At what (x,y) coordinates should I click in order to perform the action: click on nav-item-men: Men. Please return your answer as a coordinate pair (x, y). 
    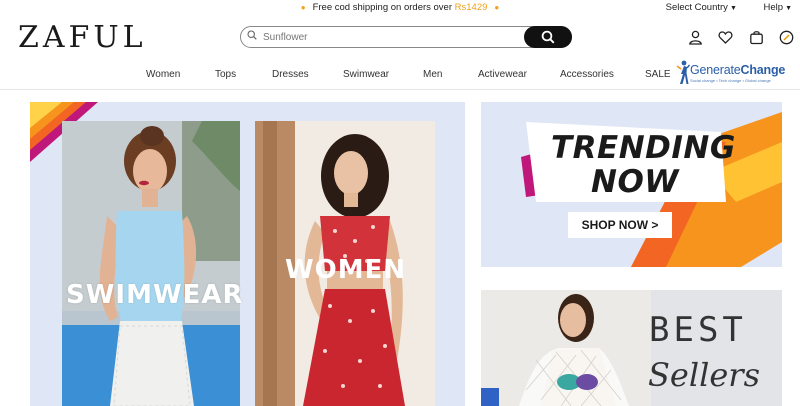
    Looking at the image, I should click on (432, 74).